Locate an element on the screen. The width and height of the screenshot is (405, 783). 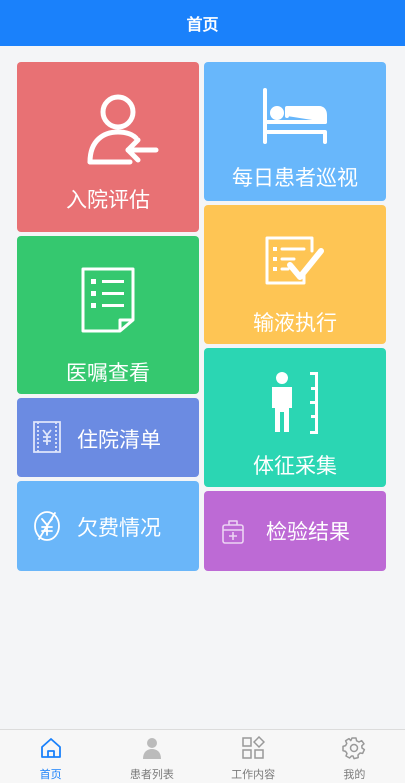
tile-label: 医嘱查看 is located at coordinates (108, 373).